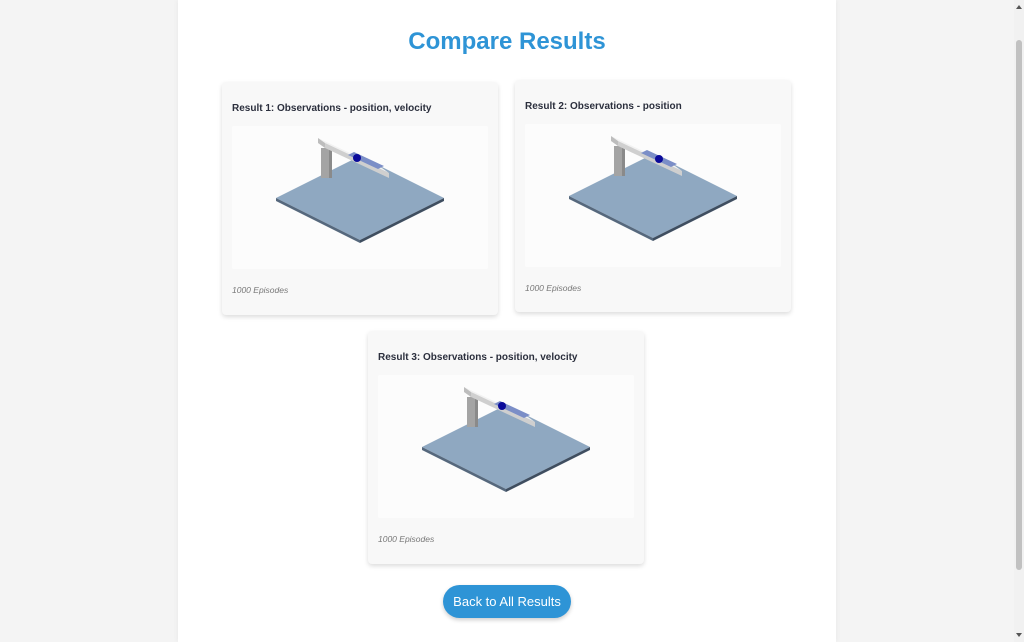  What do you see at coordinates (1019, 305) in the screenshot?
I see `scrollbar-thumb` at bounding box center [1019, 305].